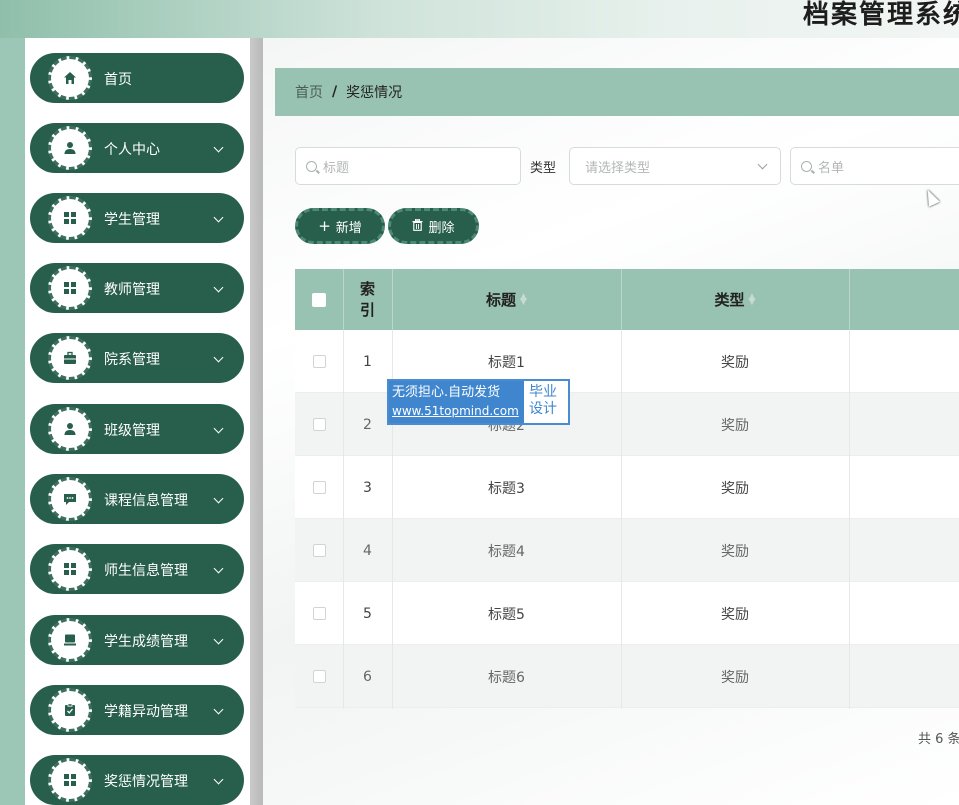 The width and height of the screenshot is (959, 805). I want to click on sidebar-item-students: 学生管理, so click(137, 218).